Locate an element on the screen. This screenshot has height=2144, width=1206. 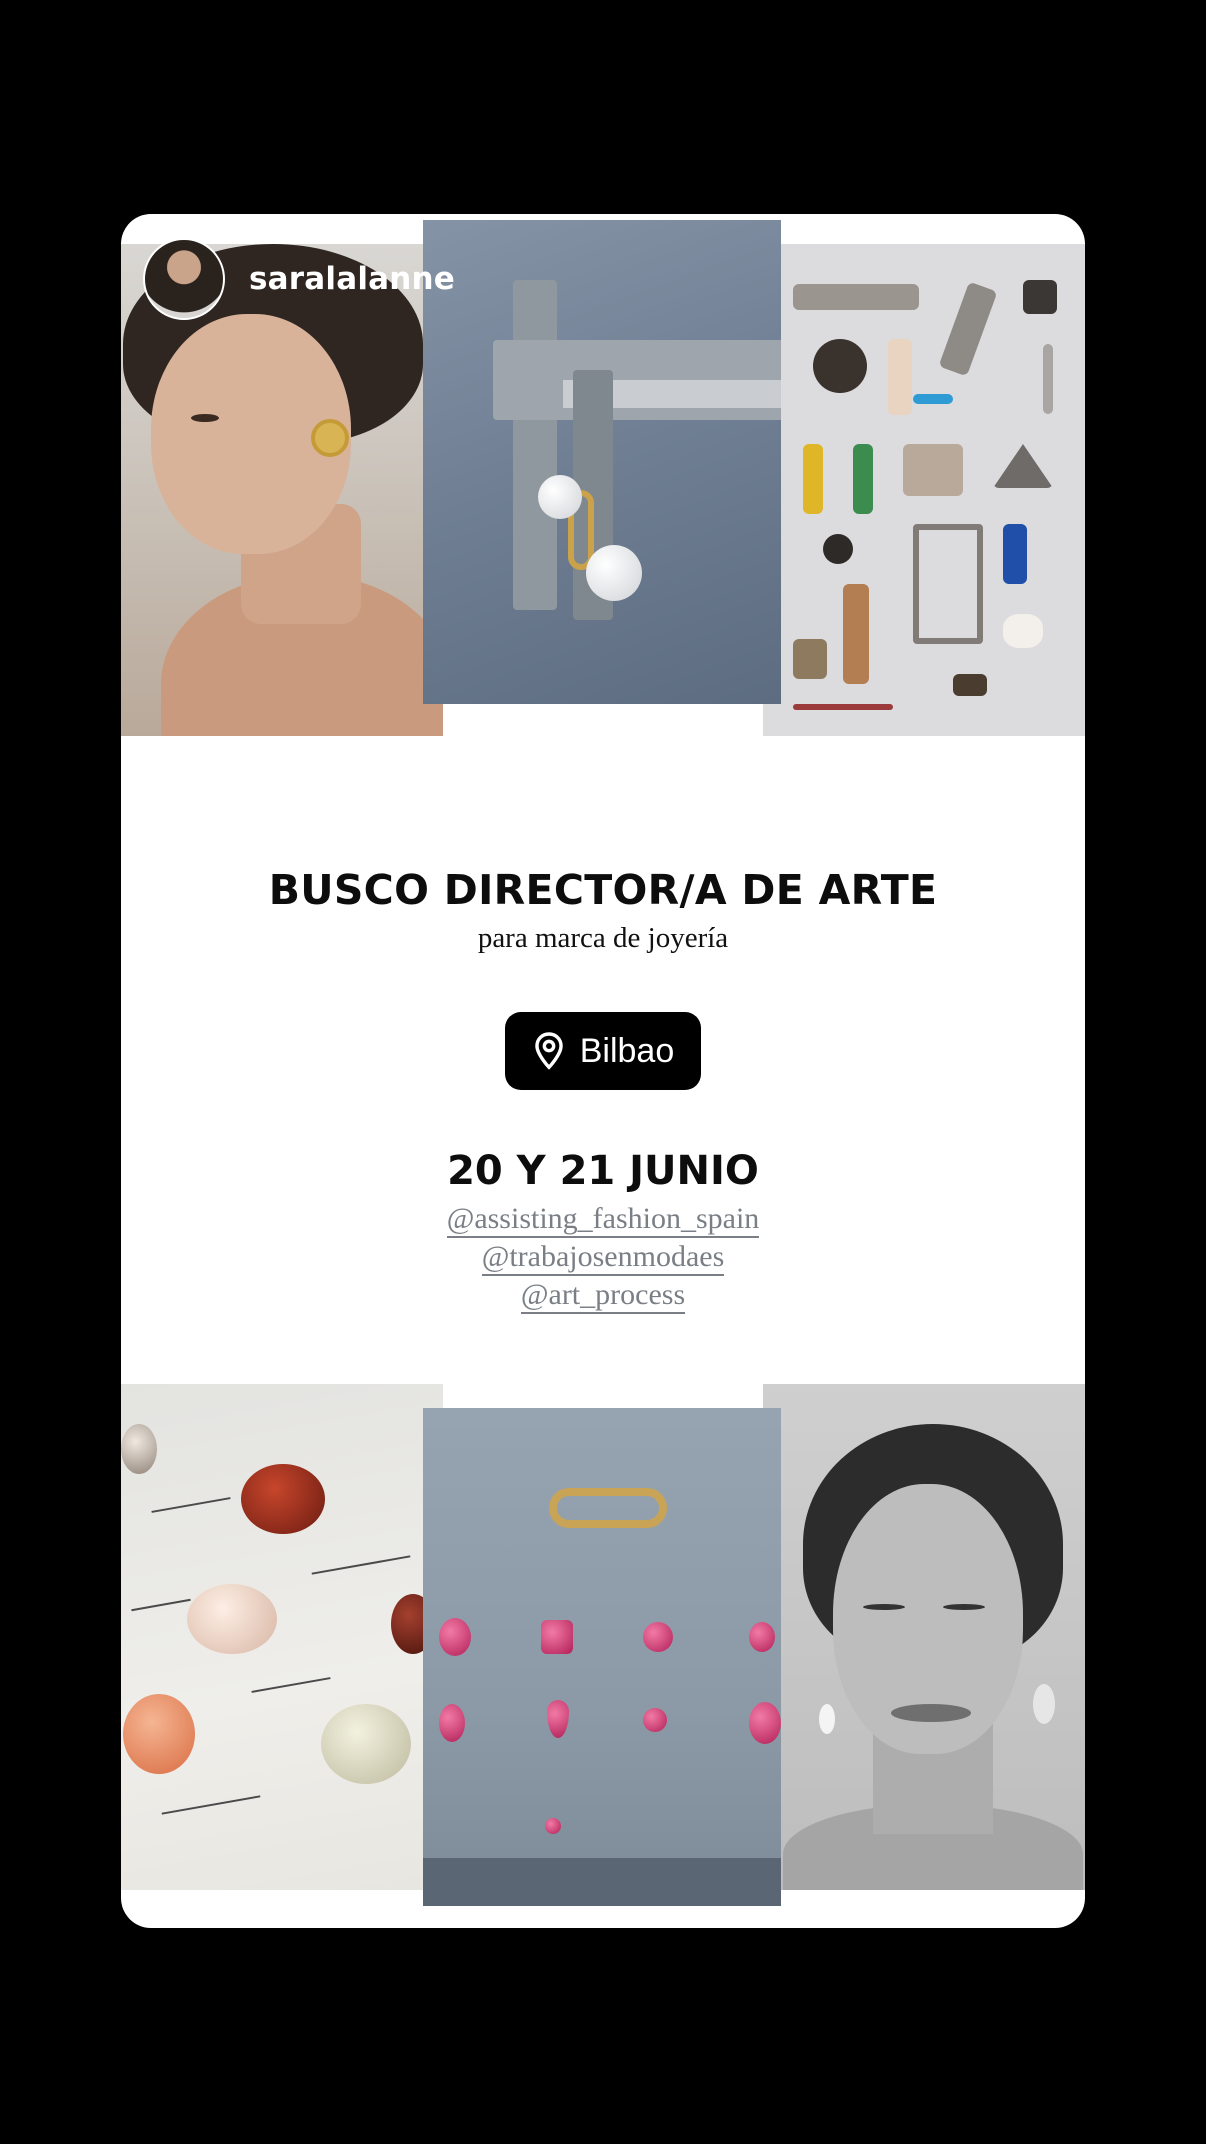
story-header: saralalanne is located at coordinates (299, 279).